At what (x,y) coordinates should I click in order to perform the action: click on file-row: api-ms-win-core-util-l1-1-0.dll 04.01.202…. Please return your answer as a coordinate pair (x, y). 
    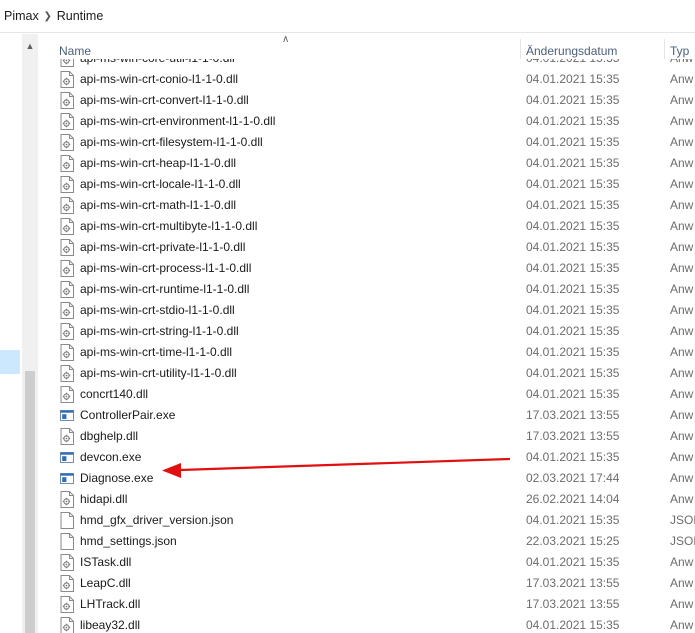
    Looking at the image, I should click on (366, 64).